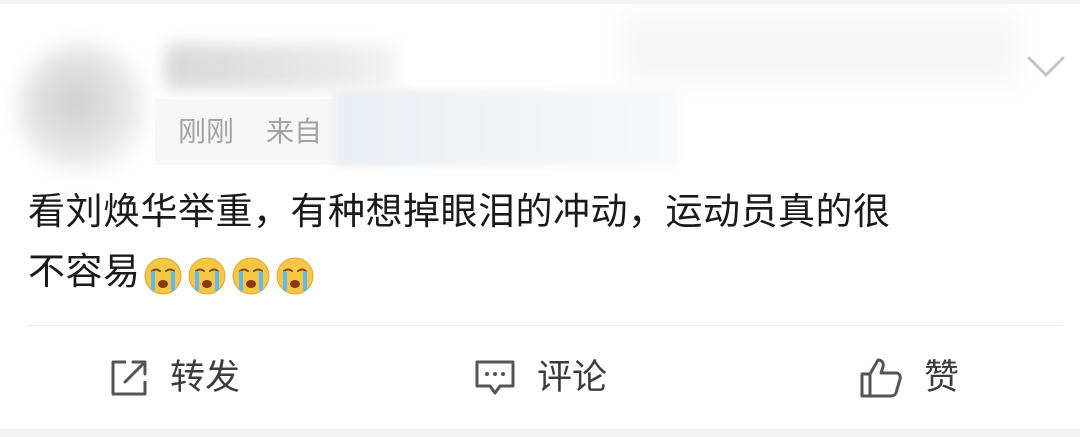  I want to click on bottom-separator, so click(540, 433).